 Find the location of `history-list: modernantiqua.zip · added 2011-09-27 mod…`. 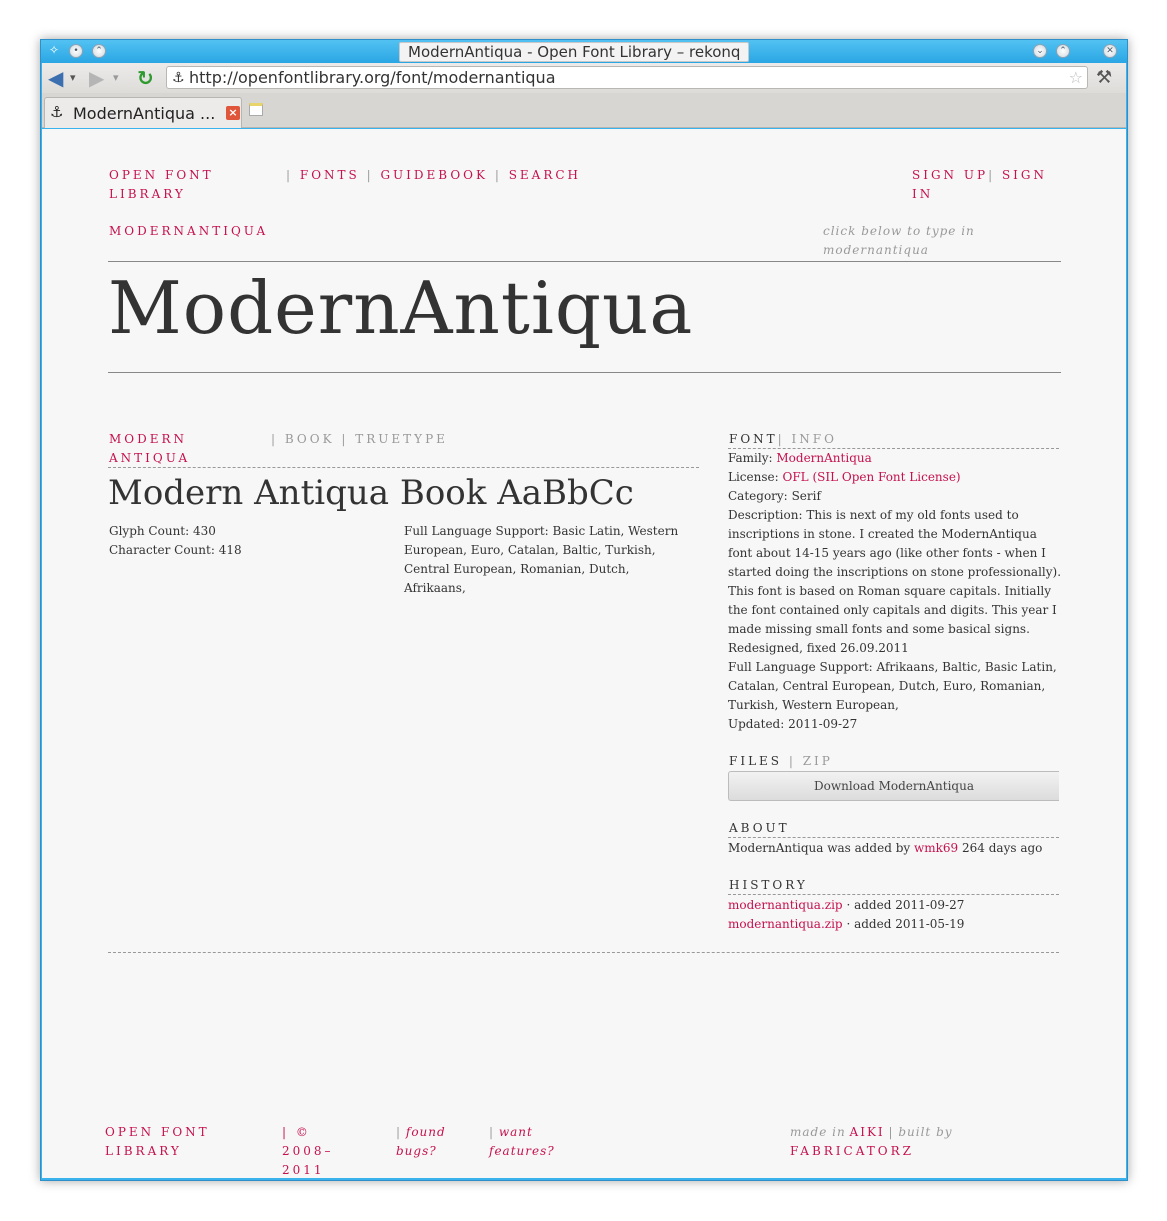

history-list: modernantiqua.zip · added 2011-09-27 mod… is located at coordinates (846, 915).